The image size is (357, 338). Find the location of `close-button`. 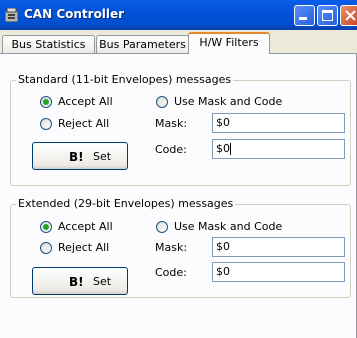

close-button is located at coordinates (348, 15).